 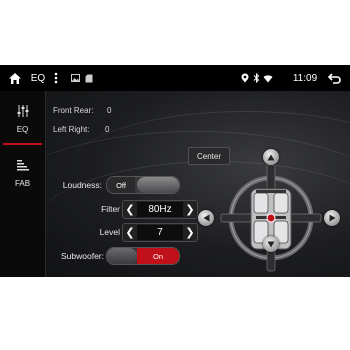 What do you see at coordinates (190, 232) in the screenshot?
I see `level-increase-button: ❯` at bounding box center [190, 232].